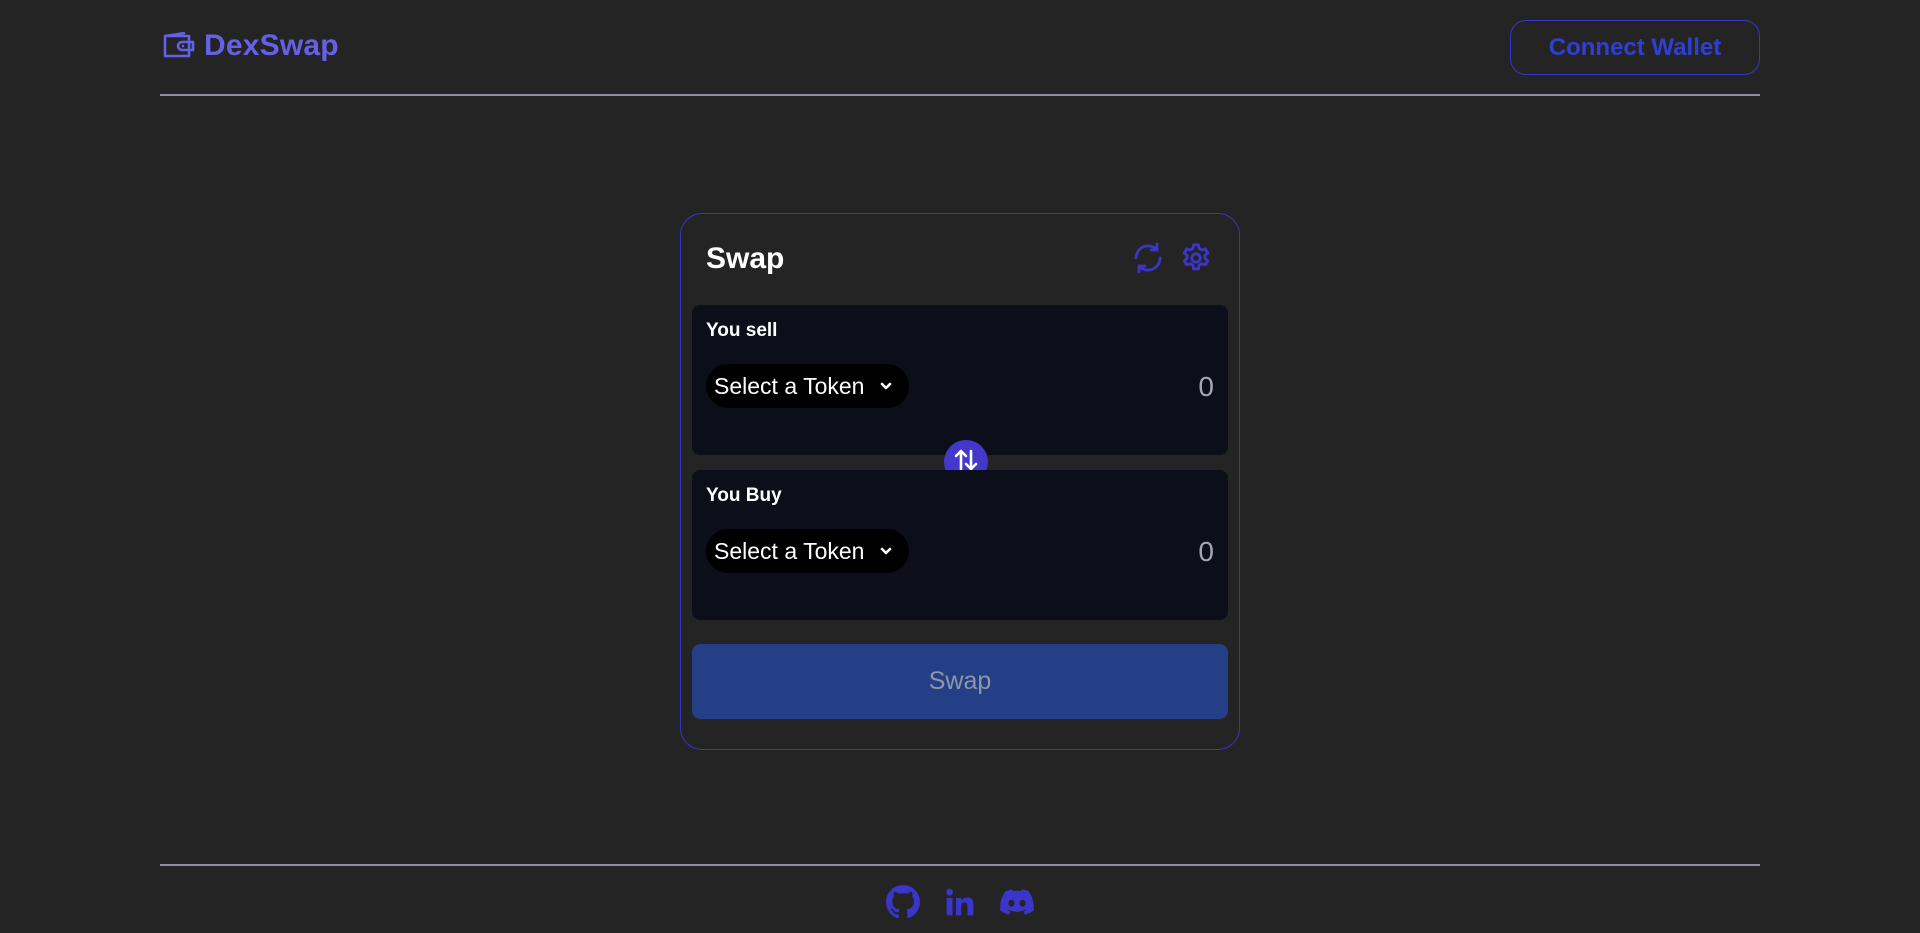 Image resolution: width=1920 pixels, height=933 pixels. I want to click on buy-panel: You Buy Select a Token 0, so click(960, 545).